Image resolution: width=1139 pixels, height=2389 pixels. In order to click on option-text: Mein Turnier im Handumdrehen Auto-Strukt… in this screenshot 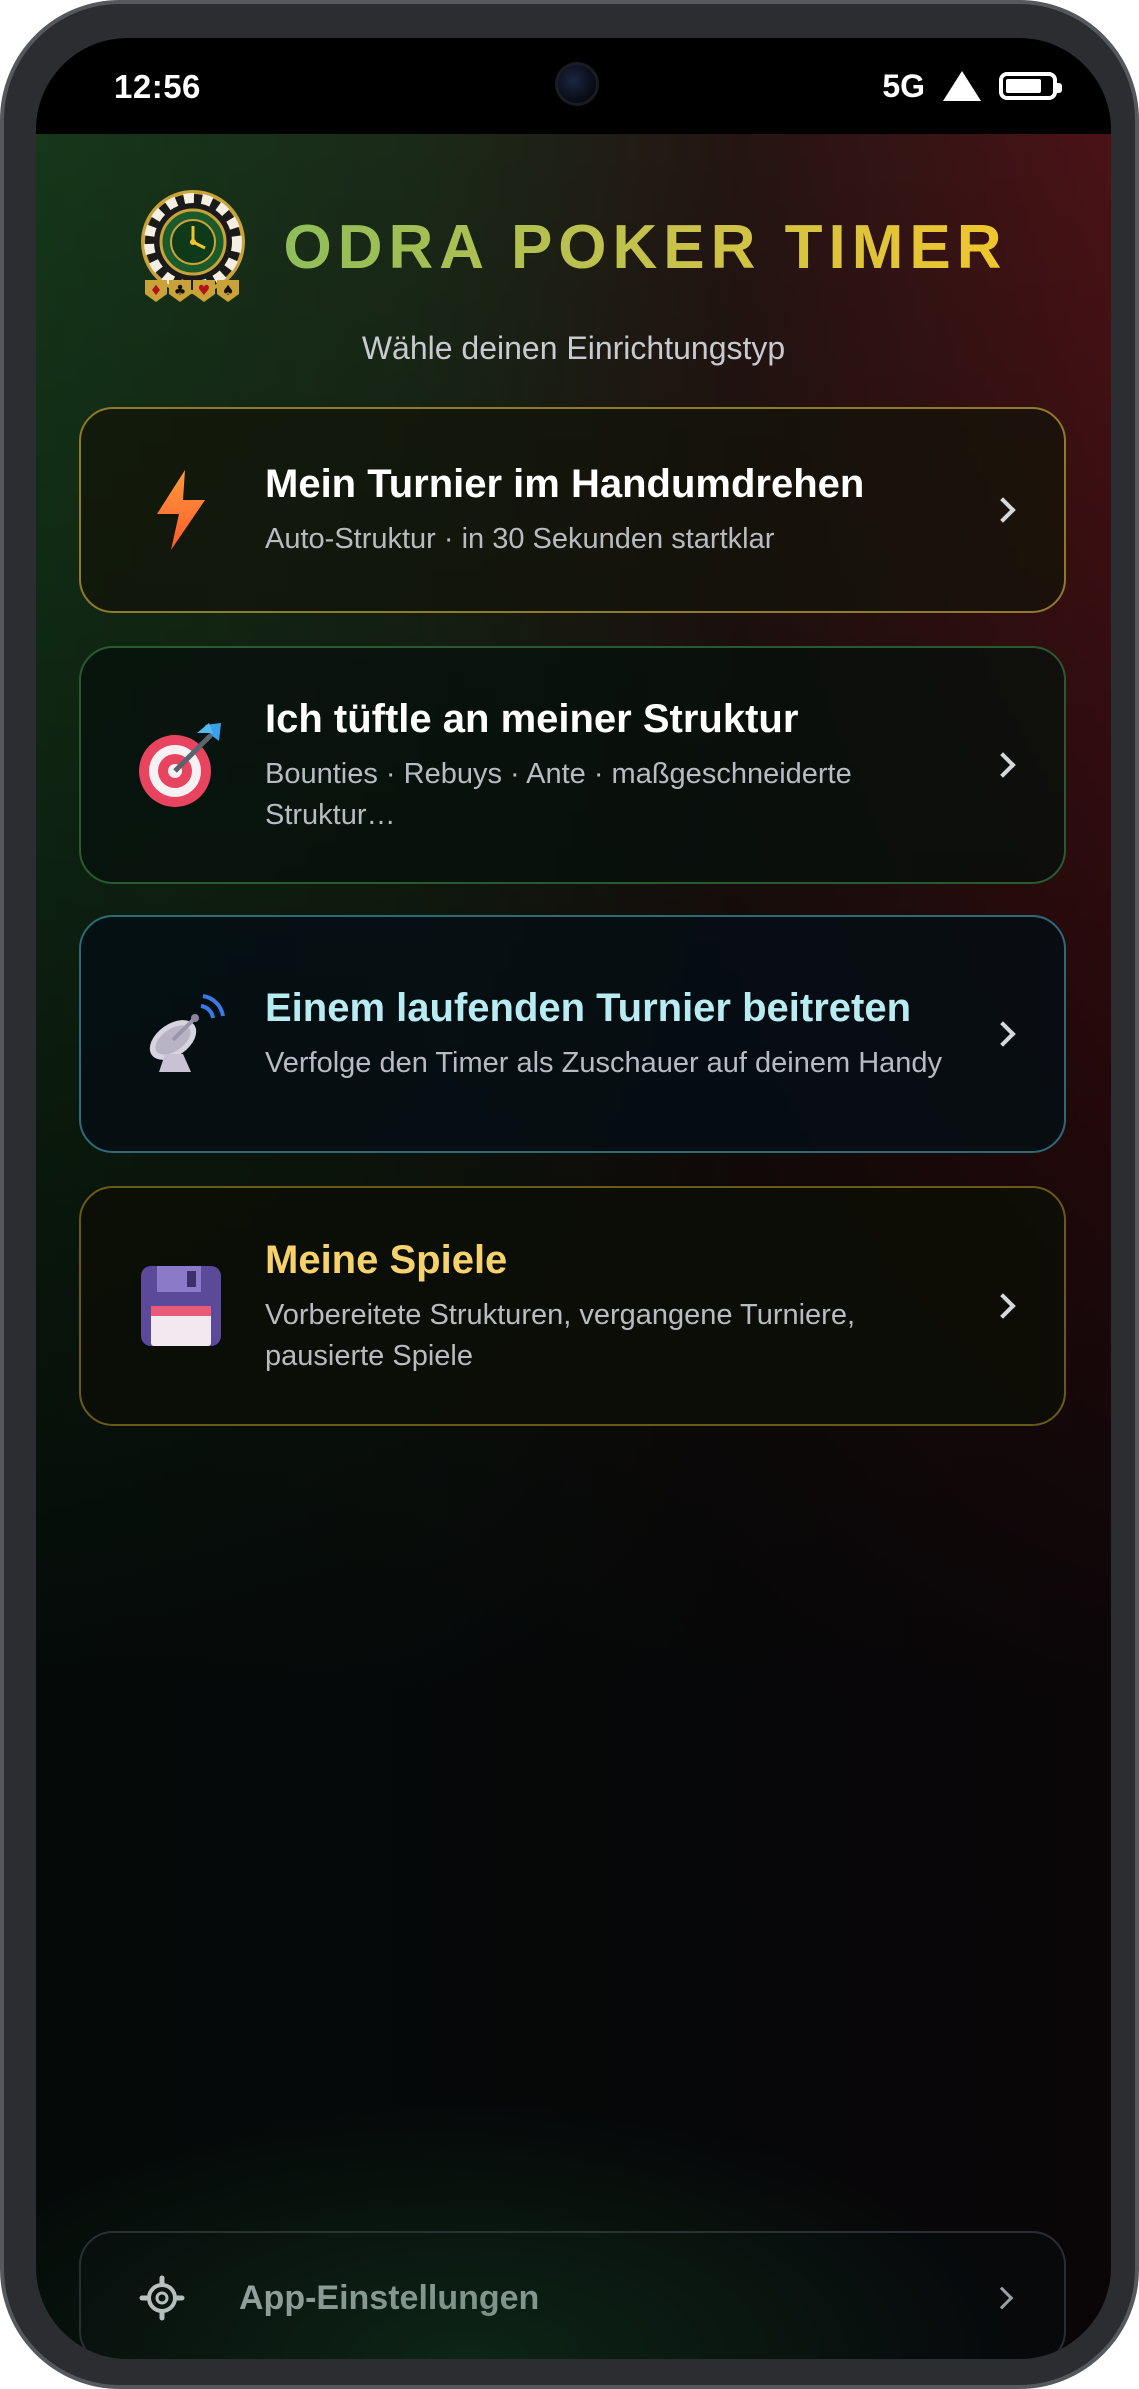, I will do `click(609, 509)`.